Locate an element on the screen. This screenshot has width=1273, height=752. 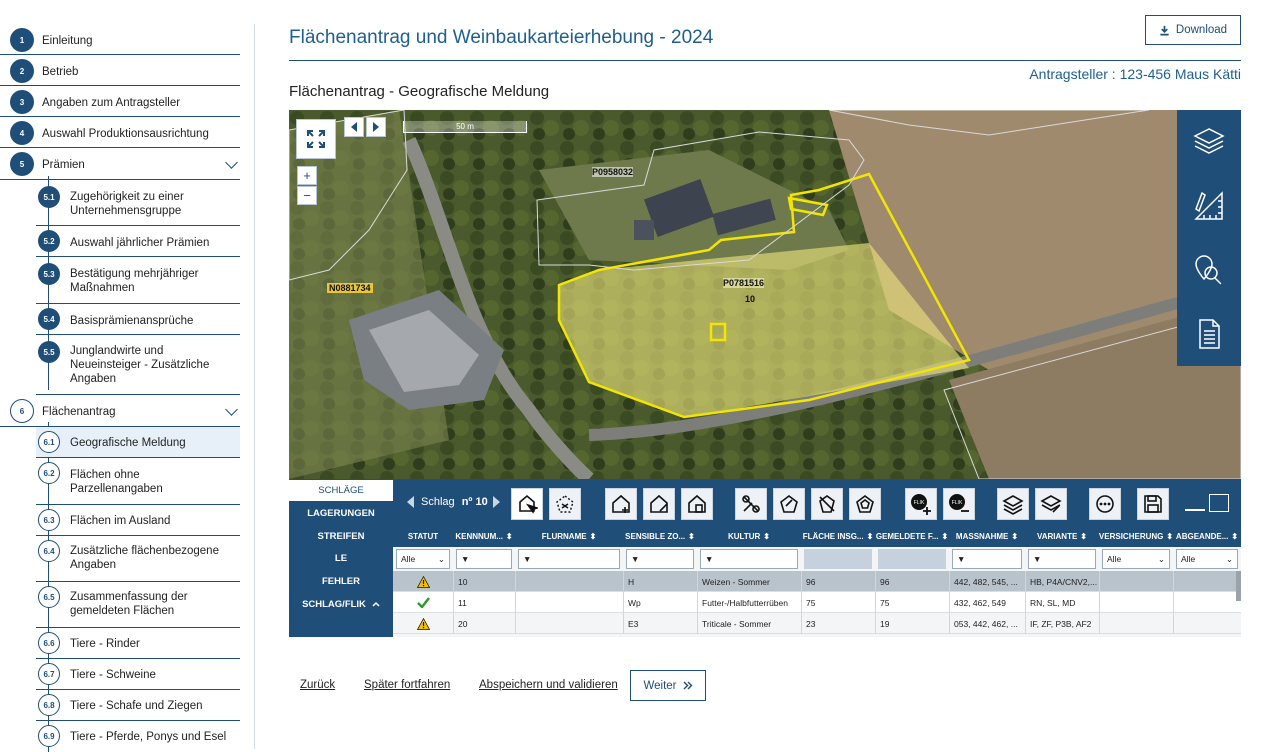
column-header-sensible-zone: SENSIBLE ZO... ⬍ is located at coordinates (660, 536).